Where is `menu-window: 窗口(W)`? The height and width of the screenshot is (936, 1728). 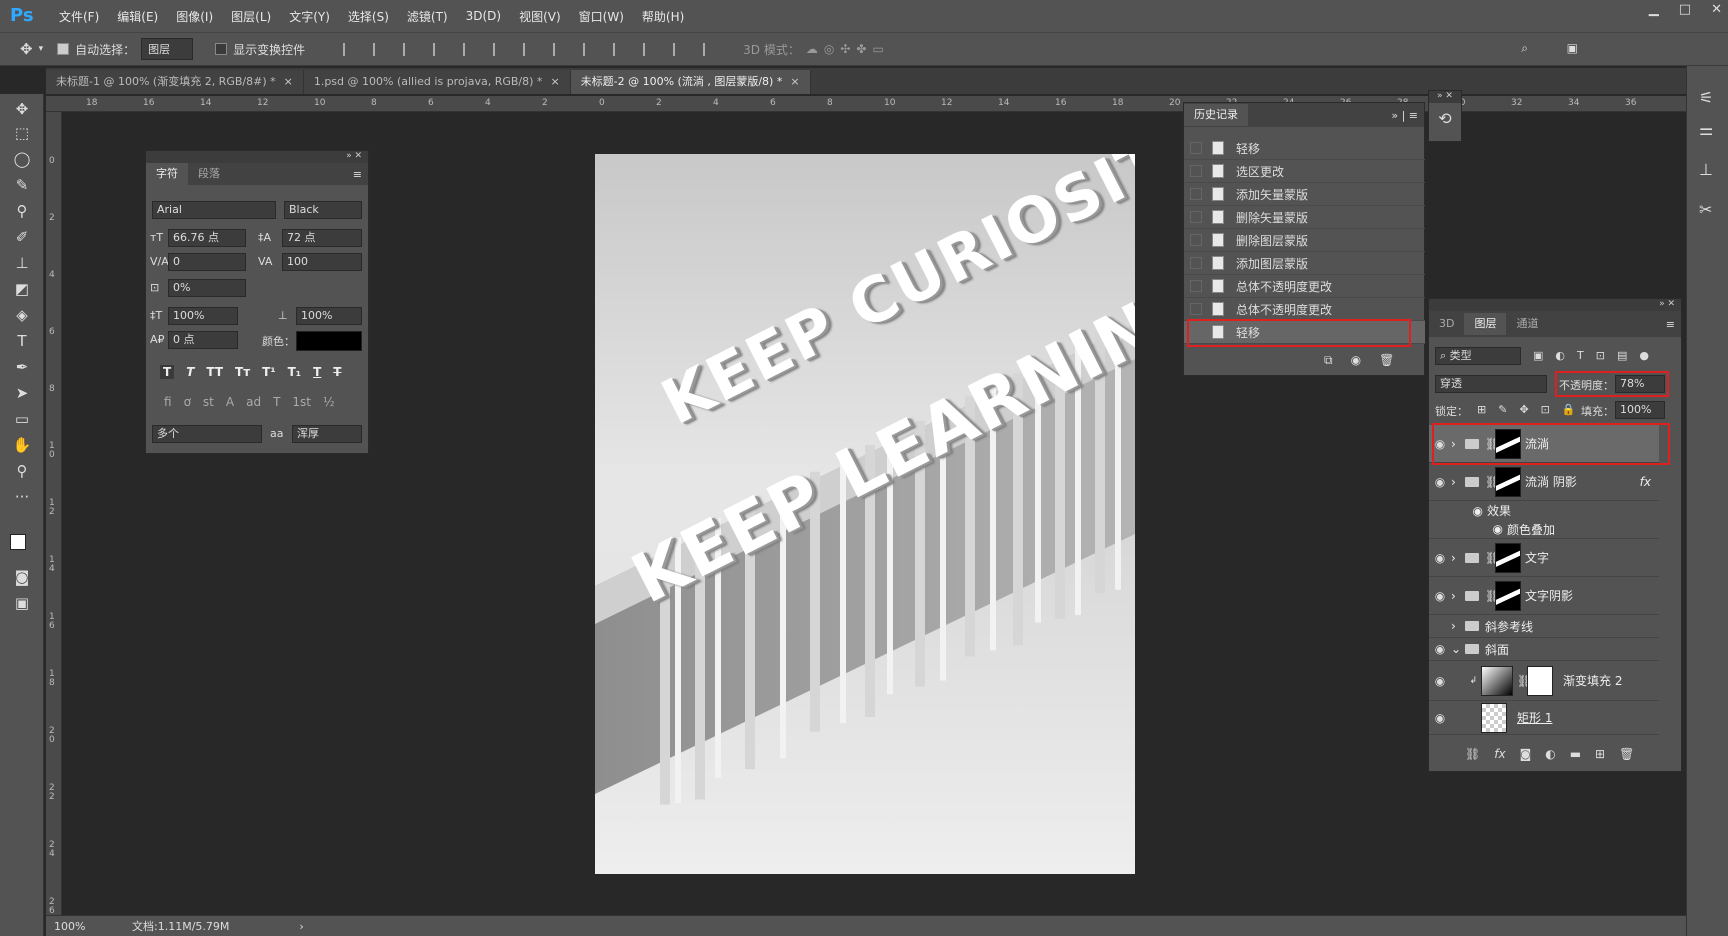
menu-window: 窗口(W) is located at coordinates (601, 16).